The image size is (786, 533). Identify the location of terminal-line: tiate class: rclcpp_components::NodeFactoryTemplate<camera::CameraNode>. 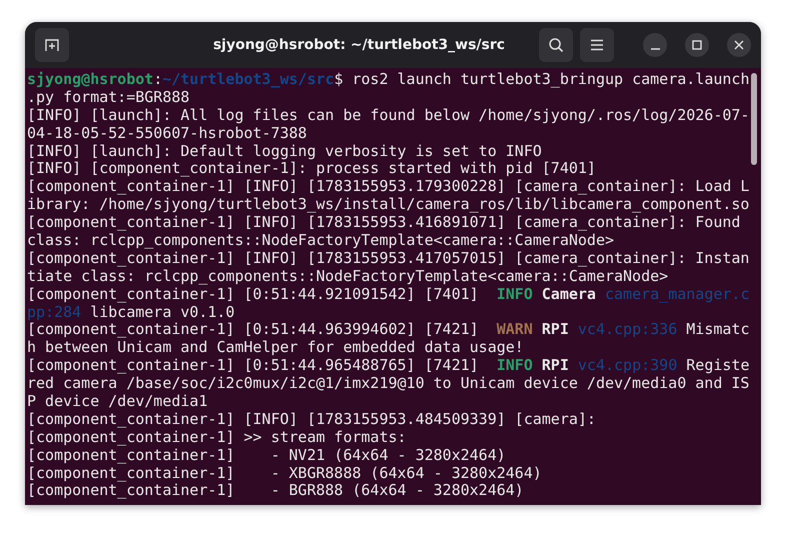
(347, 277).